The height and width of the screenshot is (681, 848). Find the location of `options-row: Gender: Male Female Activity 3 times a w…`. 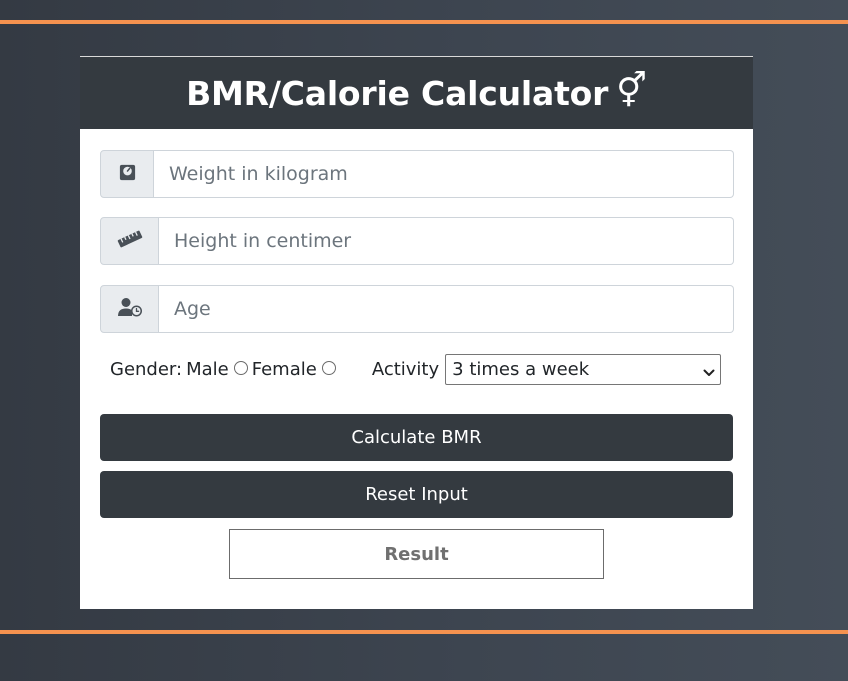

options-row: Gender: Male Female Activity 3 times a w… is located at coordinates (416, 369).